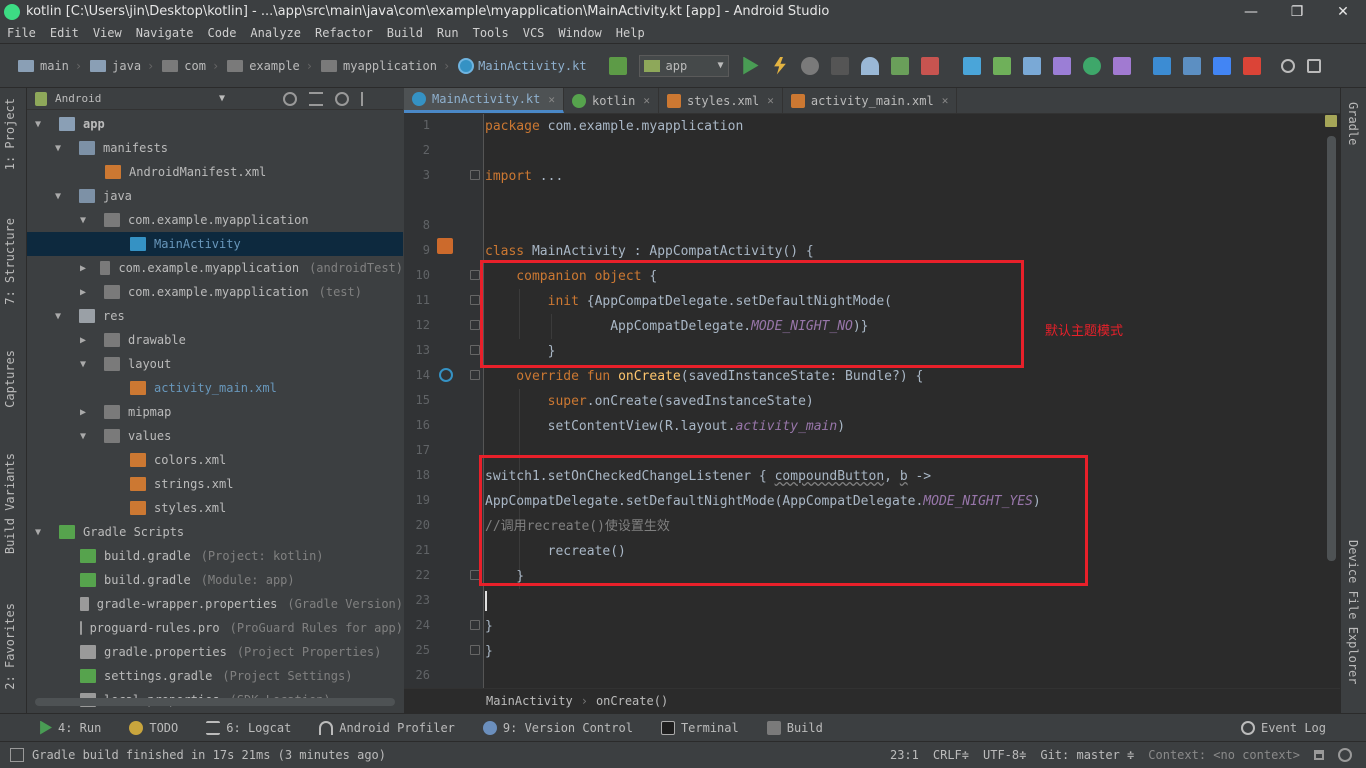 This screenshot has height=768, width=1366. Describe the element at coordinates (10, 503) in the screenshot. I see `tool-tab-build-variants: Build Variants` at that location.